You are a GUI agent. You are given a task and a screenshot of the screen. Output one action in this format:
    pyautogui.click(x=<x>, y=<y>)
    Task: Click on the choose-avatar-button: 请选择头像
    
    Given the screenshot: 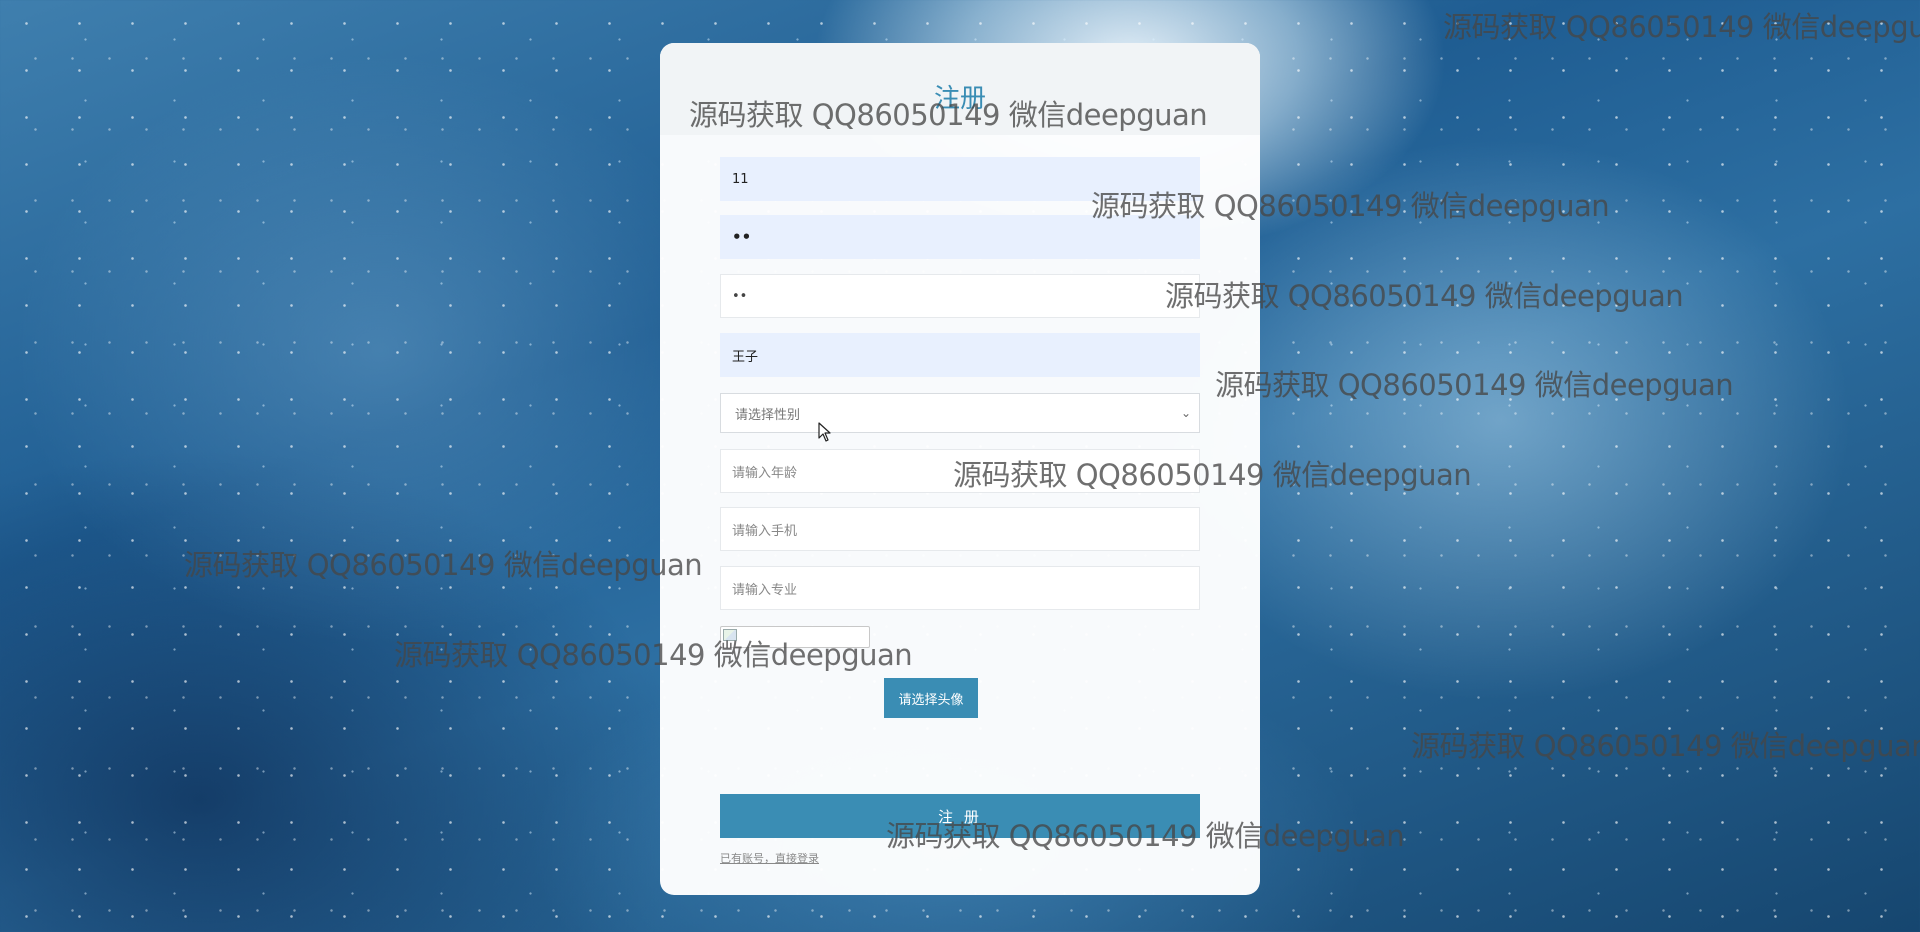 What is the action you would take?
    pyautogui.click(x=931, y=698)
    